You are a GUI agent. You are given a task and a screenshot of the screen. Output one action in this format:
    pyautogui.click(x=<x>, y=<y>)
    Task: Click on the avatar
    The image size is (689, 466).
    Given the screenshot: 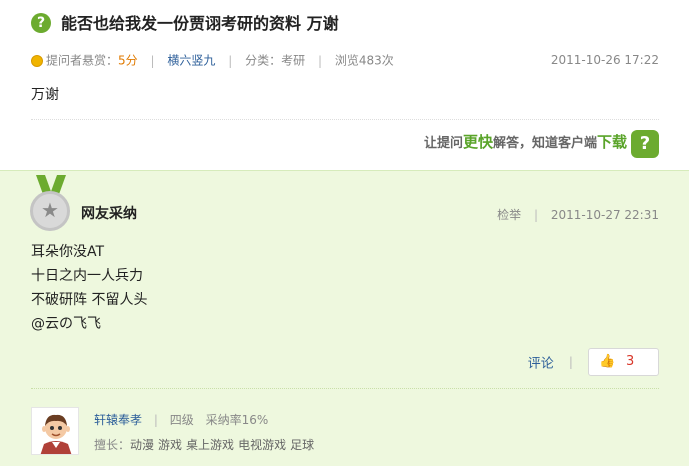 What is the action you would take?
    pyautogui.click(x=55, y=431)
    